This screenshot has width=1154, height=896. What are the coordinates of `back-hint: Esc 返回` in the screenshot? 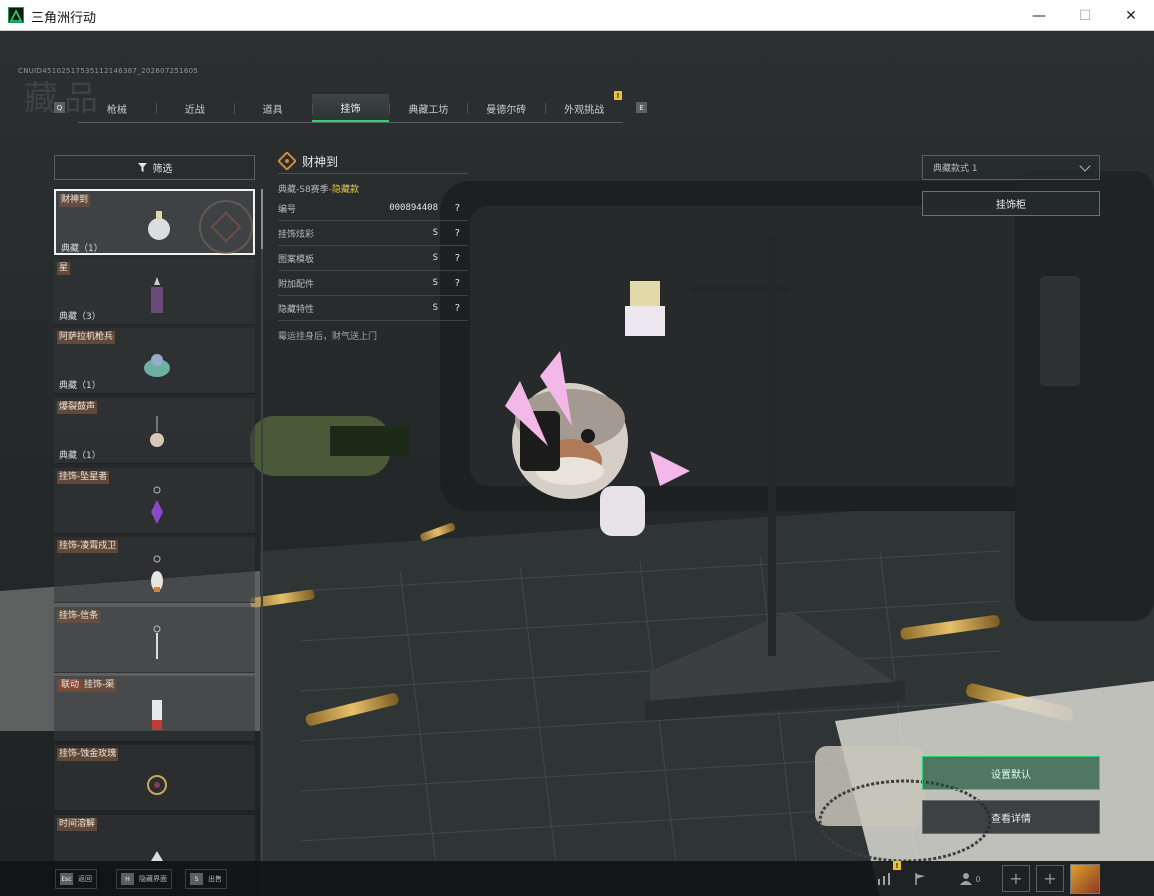 It's located at (76, 879).